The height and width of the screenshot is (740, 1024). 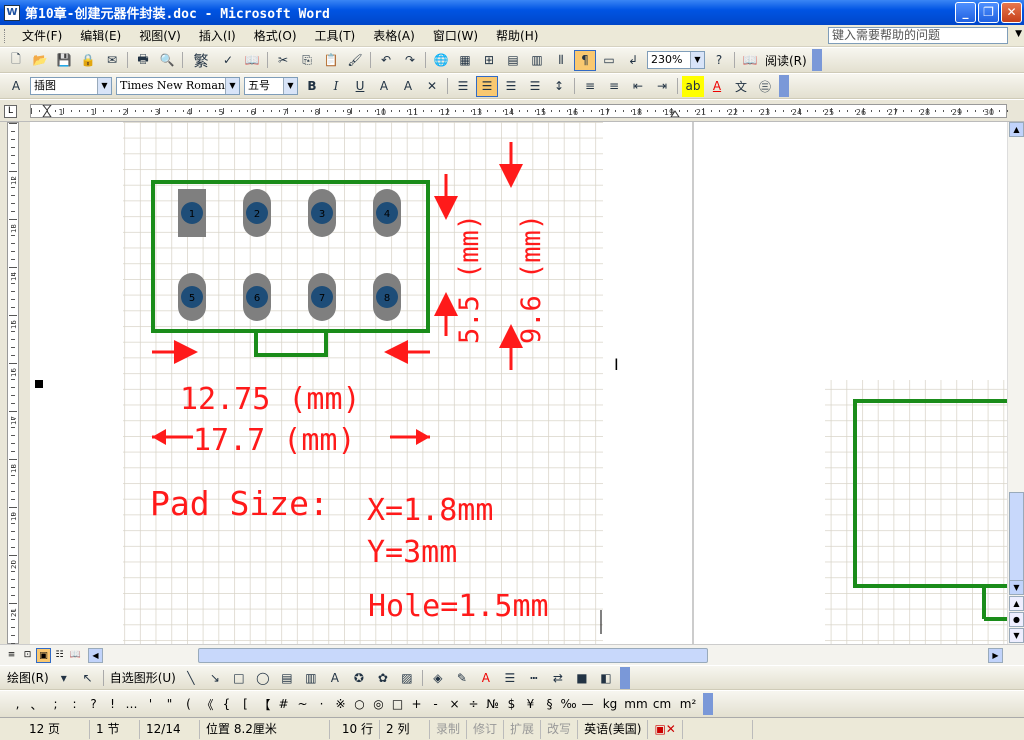 What do you see at coordinates (283, 60) in the screenshot?
I see `cut-icon: ✂` at bounding box center [283, 60].